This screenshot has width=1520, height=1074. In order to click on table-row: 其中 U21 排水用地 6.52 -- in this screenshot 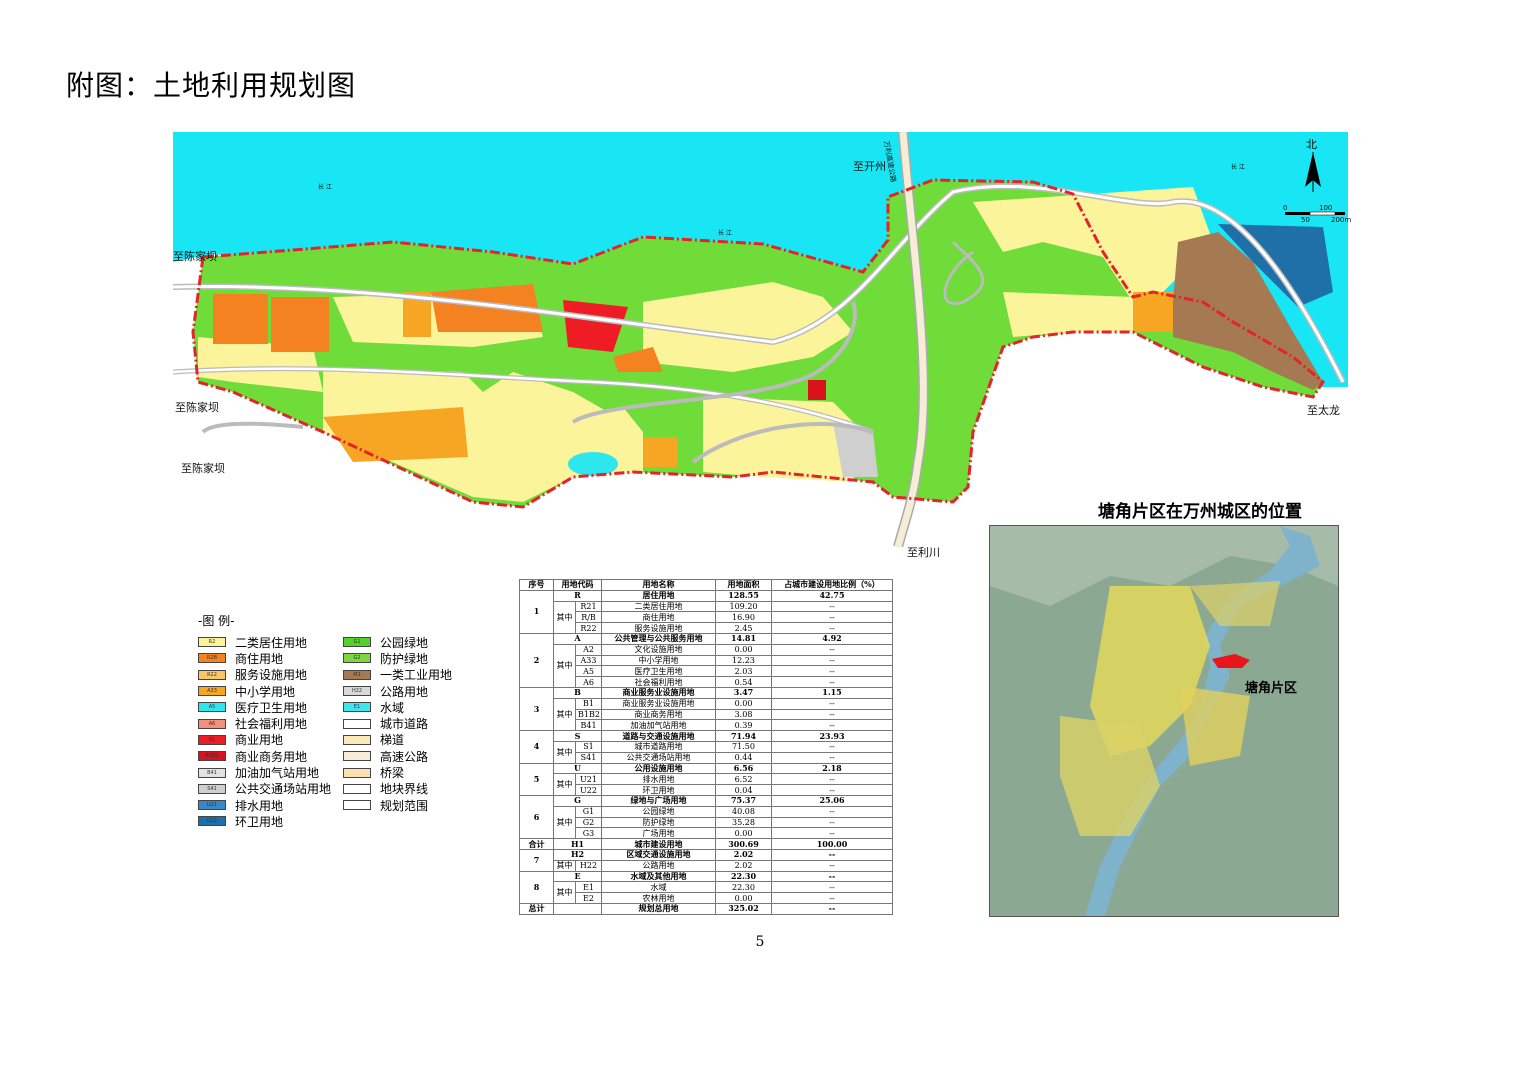, I will do `click(706, 784)`.